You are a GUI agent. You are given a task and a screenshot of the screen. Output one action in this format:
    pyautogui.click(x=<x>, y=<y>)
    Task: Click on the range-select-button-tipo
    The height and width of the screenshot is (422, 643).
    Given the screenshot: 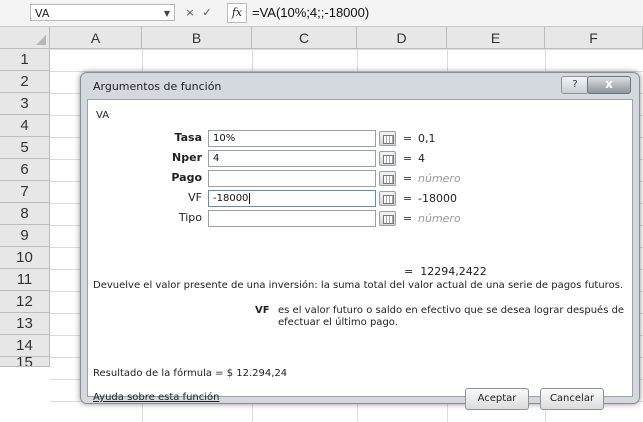 What is the action you would take?
    pyautogui.click(x=387, y=218)
    